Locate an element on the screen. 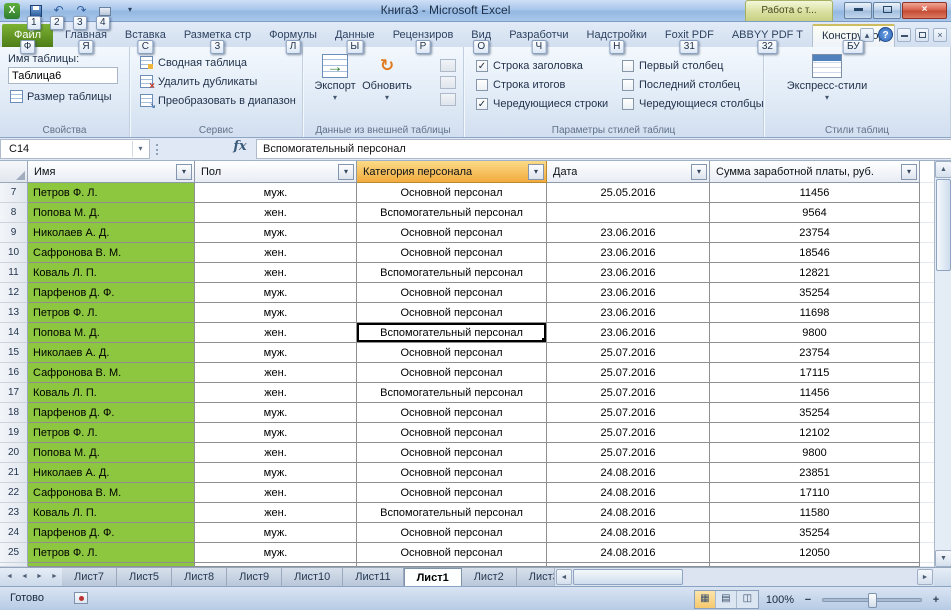 Image resolution: width=951 pixels, height=610 pixels. cell-salary: 11698 is located at coordinates (815, 313).